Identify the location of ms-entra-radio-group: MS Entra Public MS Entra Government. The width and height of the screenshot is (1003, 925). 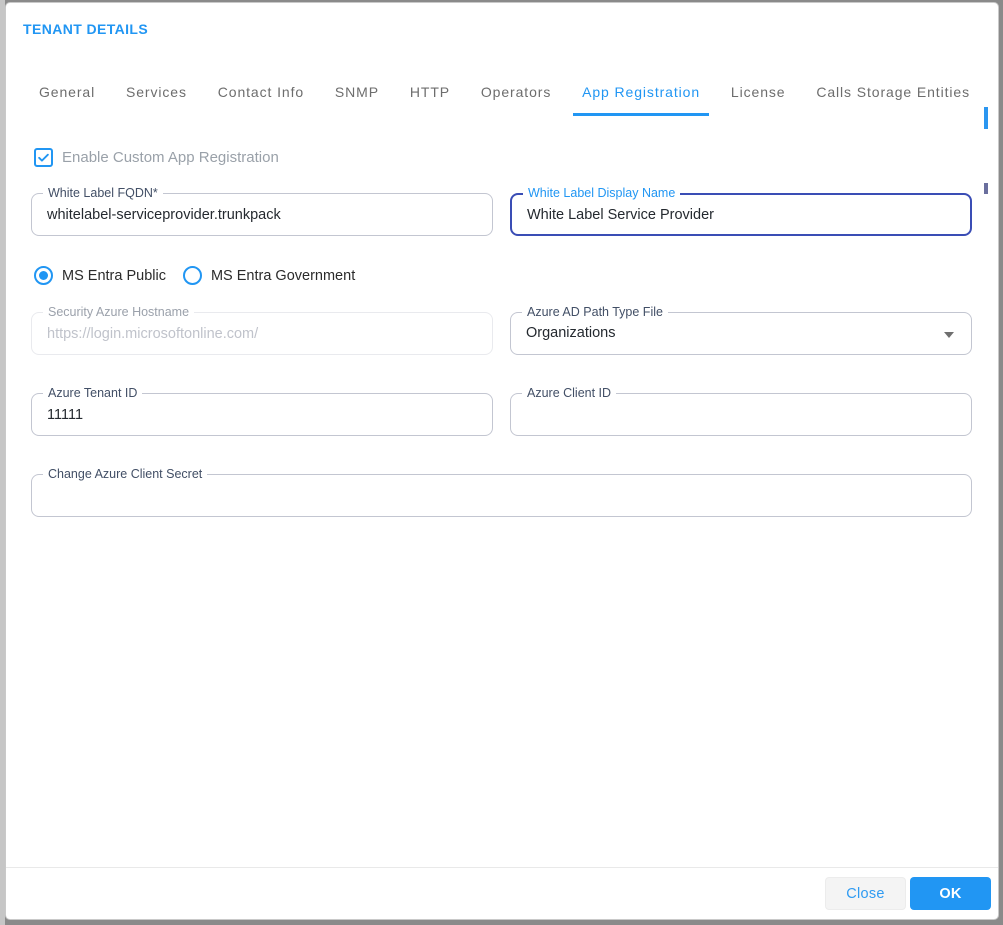
(516, 275).